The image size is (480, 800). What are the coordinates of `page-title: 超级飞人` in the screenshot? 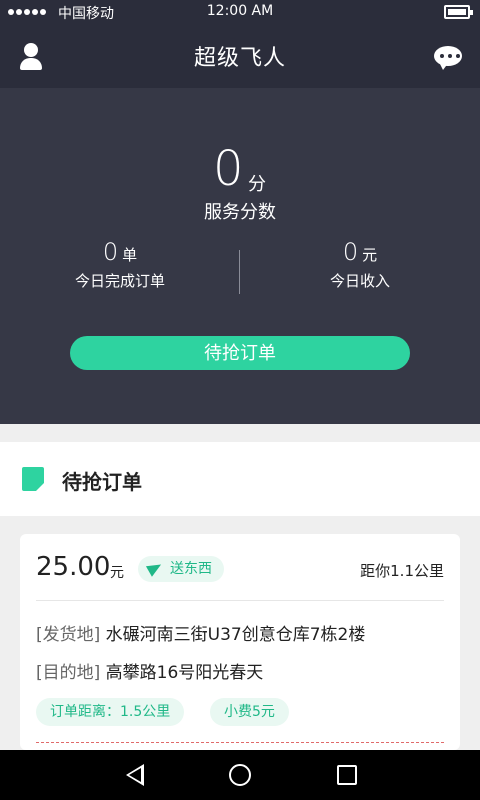 It's located at (239, 58).